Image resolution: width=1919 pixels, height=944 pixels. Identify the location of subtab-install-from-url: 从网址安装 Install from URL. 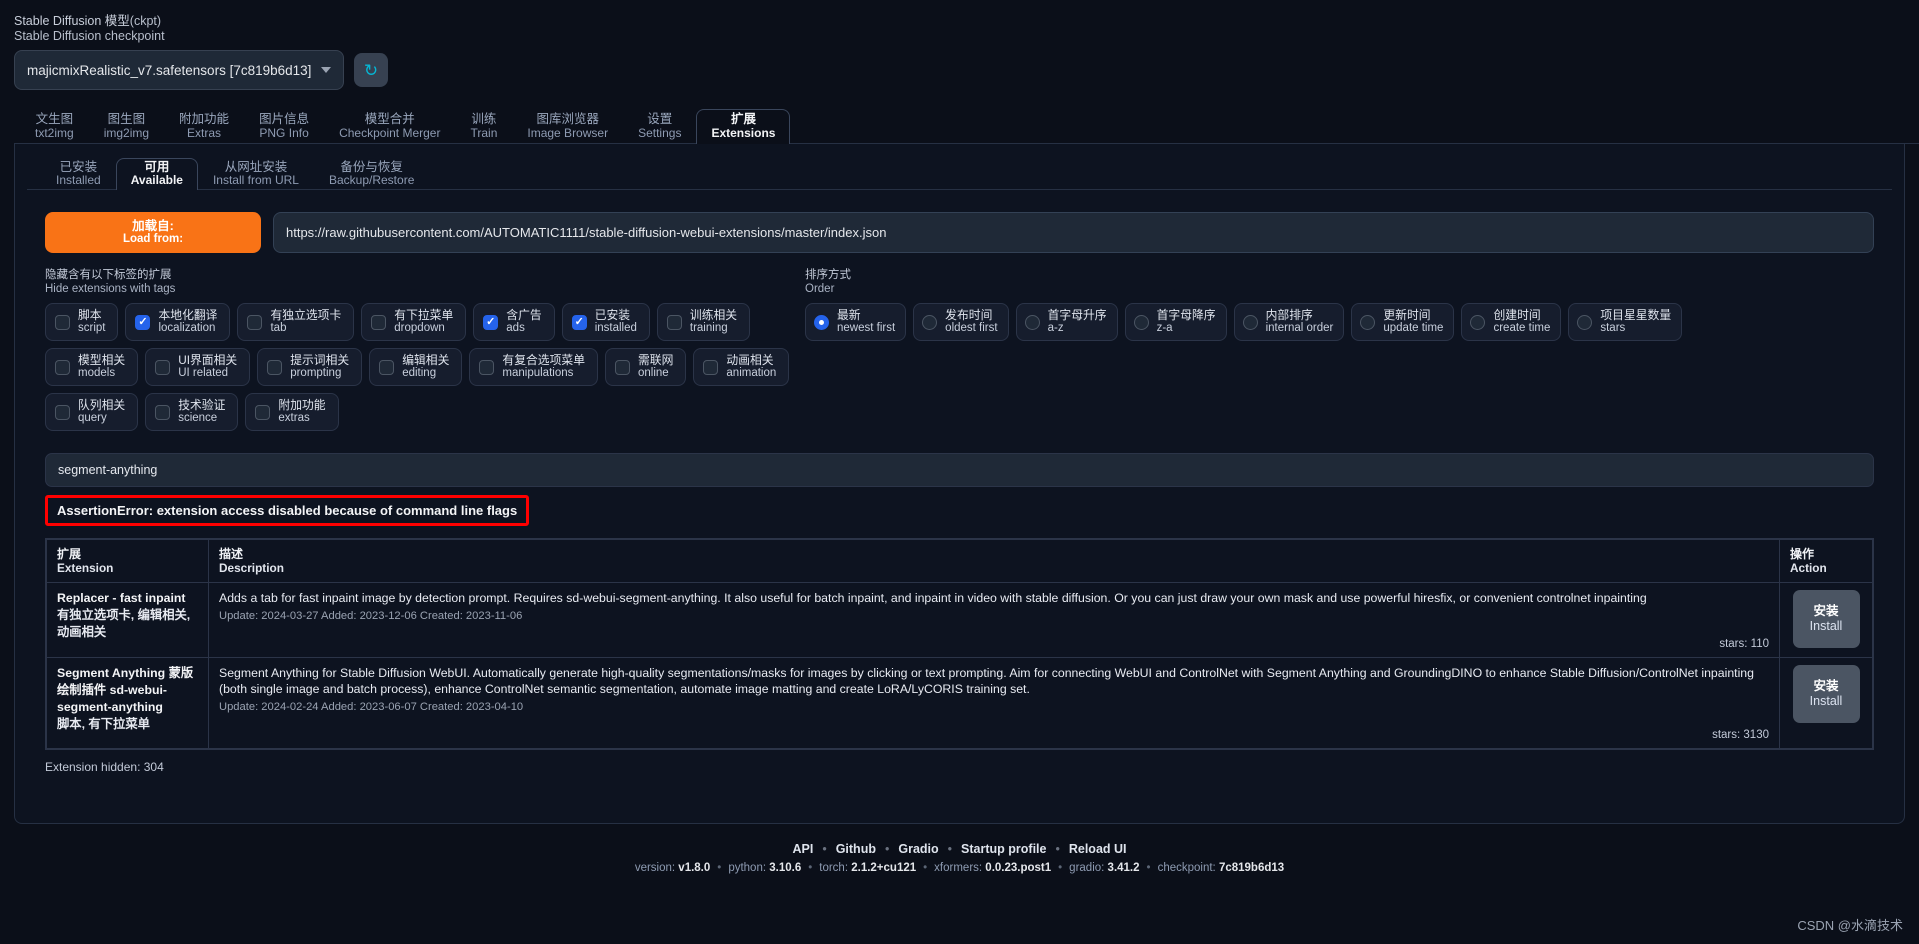
(256, 174).